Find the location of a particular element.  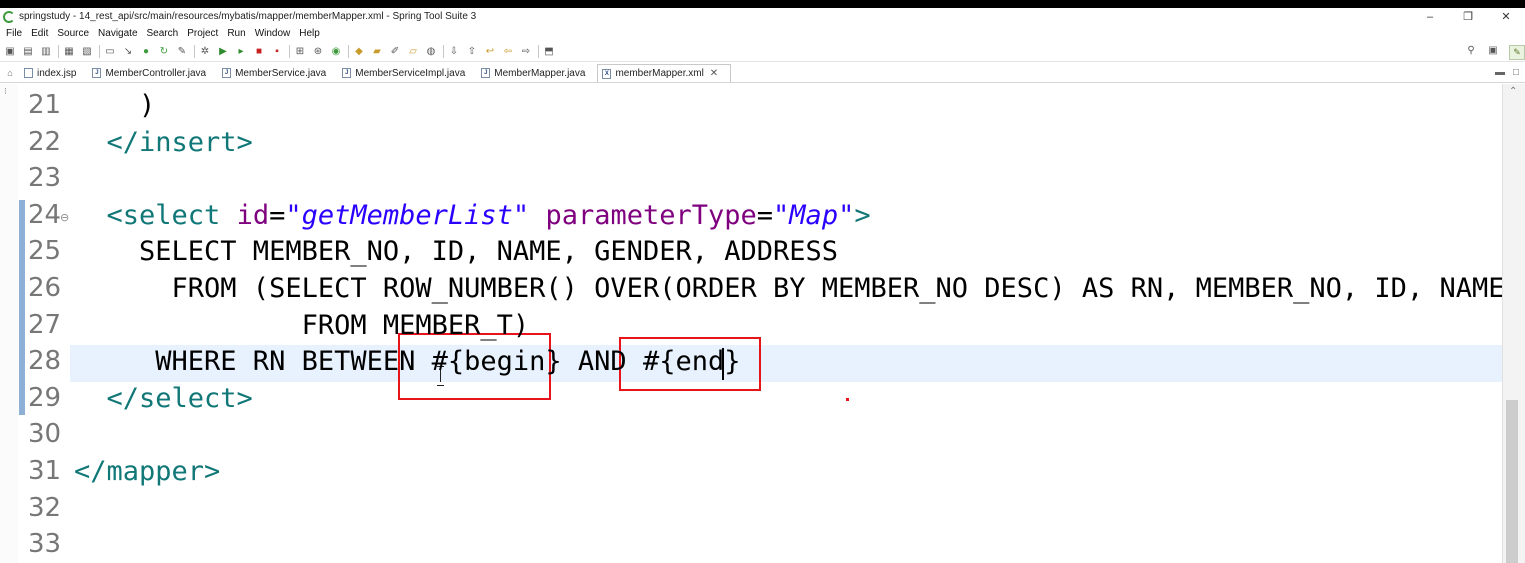

open-type-icon: ◆ is located at coordinates (359, 52).